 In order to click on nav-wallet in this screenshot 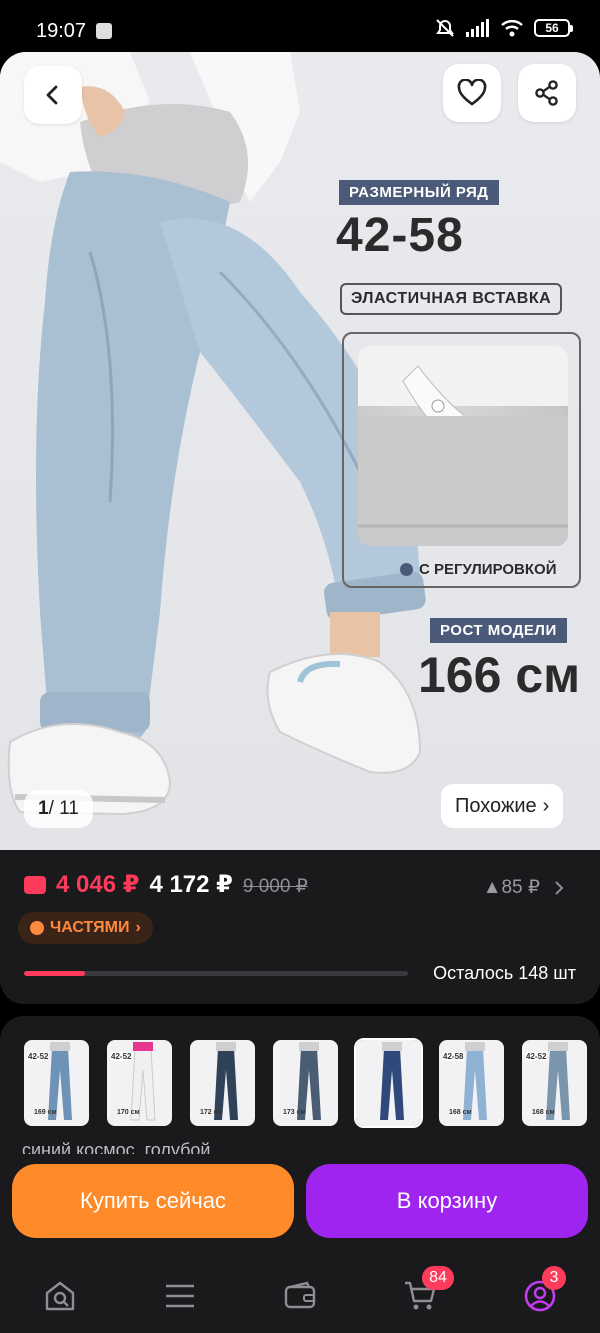, I will do `click(300, 1296)`.